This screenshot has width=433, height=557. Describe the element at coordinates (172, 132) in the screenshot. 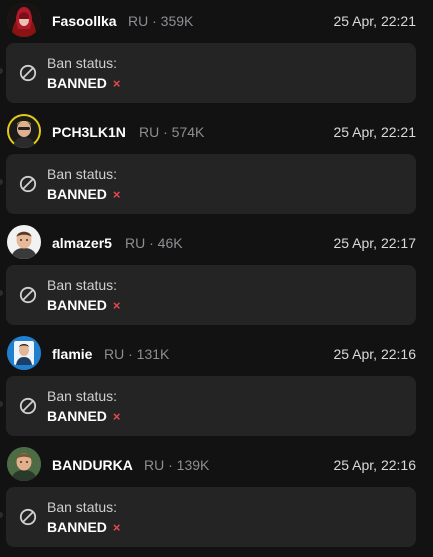

I see `user-meta: RU · 574K` at that location.